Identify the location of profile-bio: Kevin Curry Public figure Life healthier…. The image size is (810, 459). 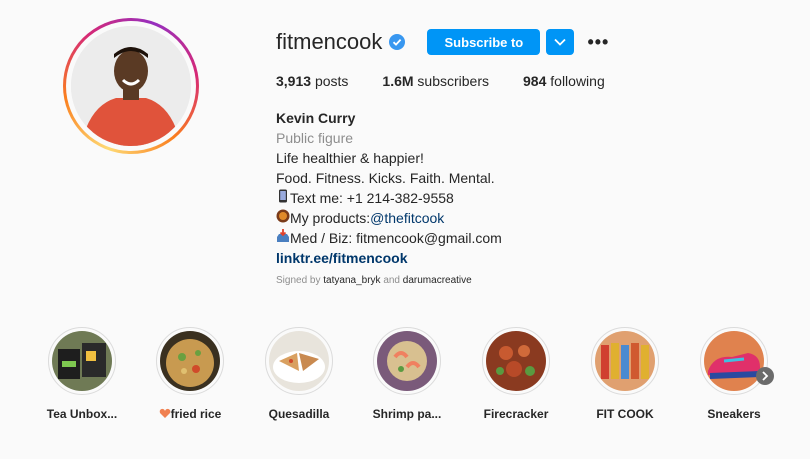
(389, 188).